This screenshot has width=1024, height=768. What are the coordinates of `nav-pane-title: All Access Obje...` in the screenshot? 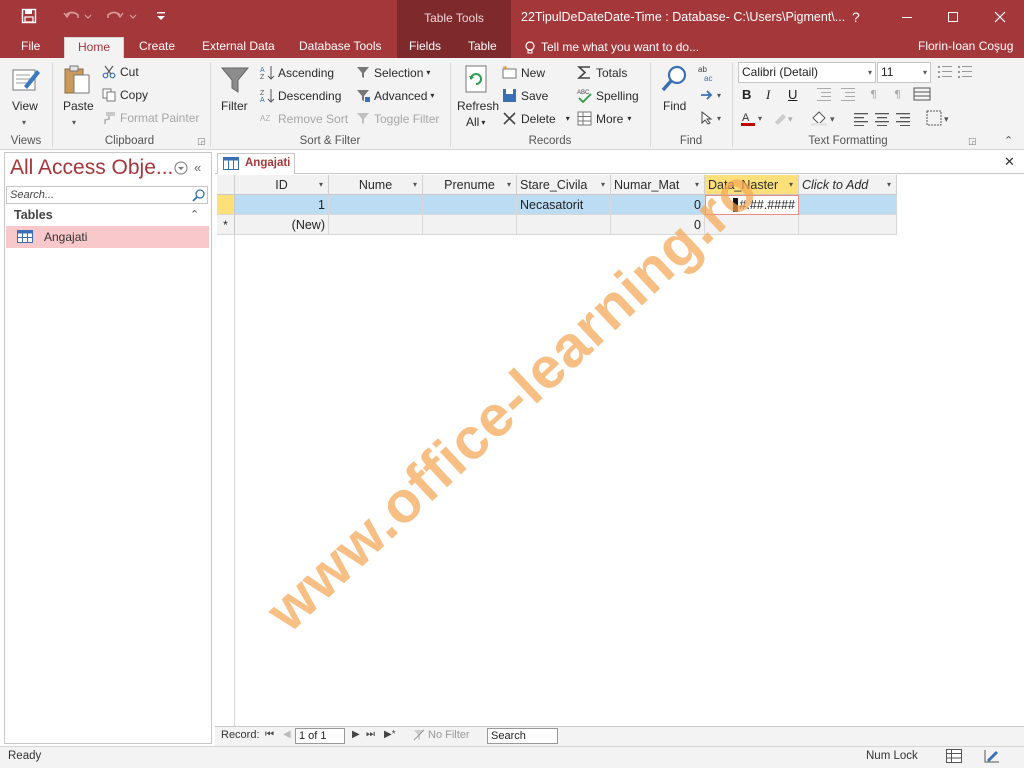 It's located at (91, 168).